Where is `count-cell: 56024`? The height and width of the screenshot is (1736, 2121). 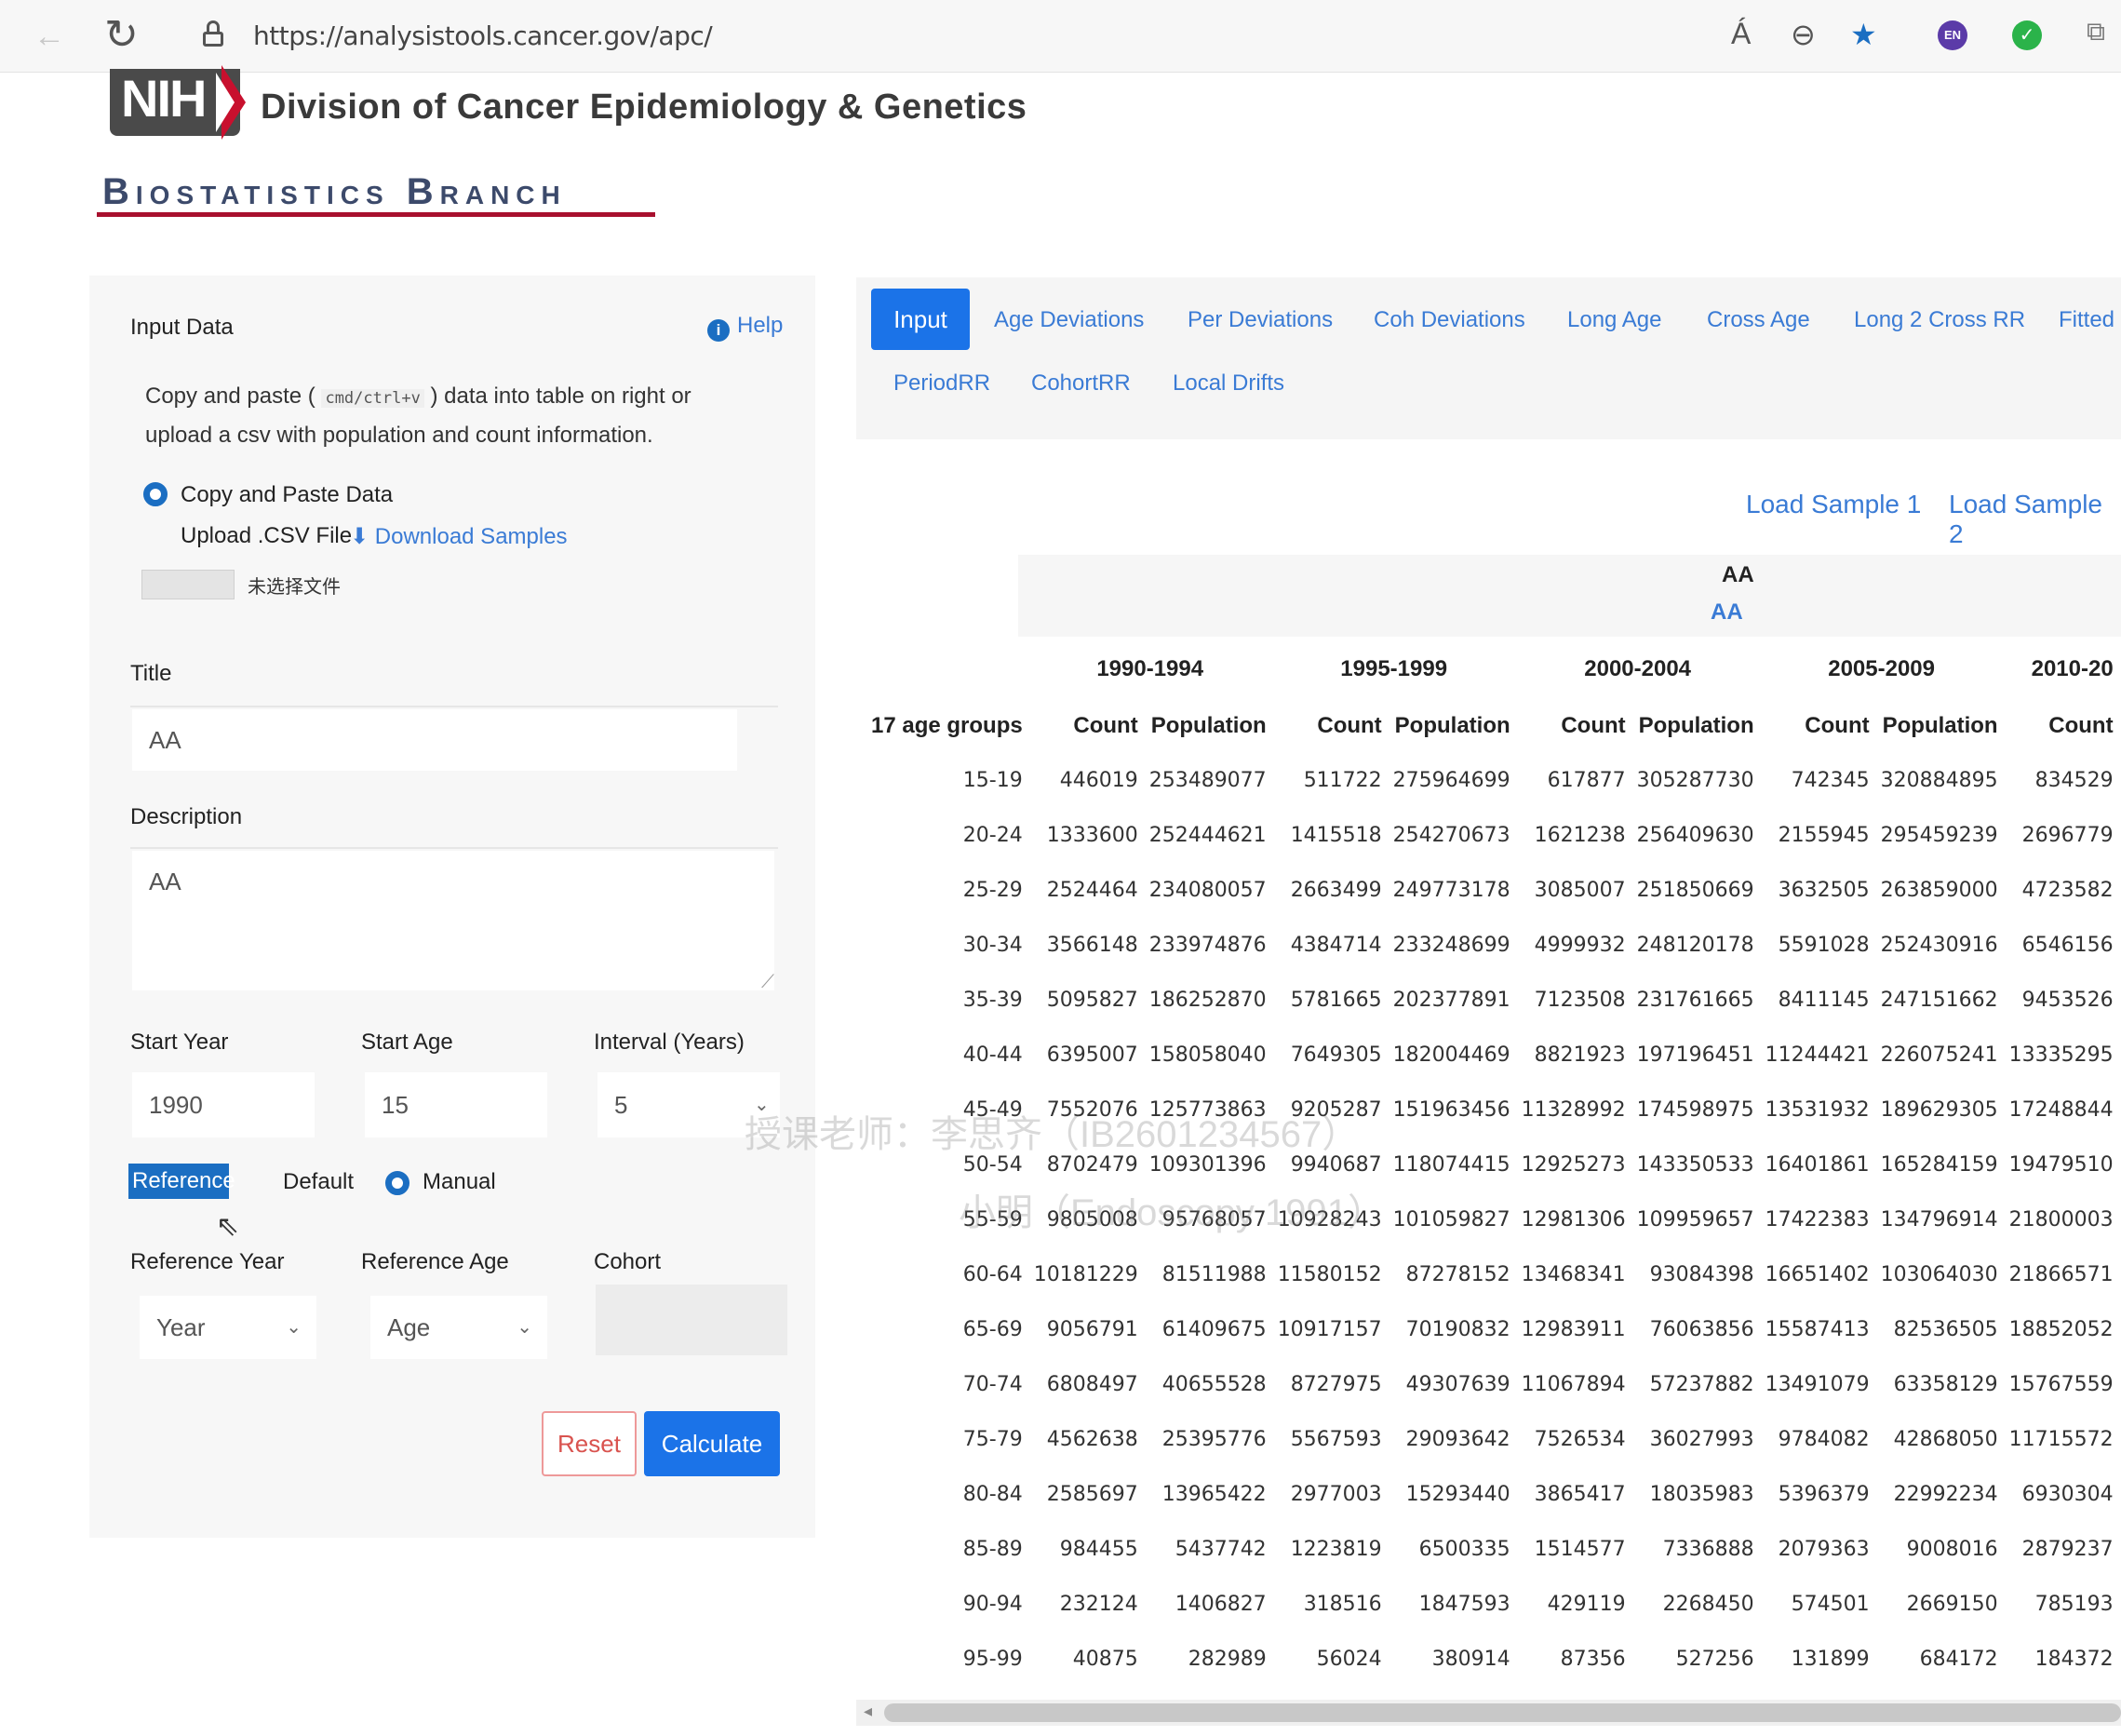
count-cell: 56024 is located at coordinates (1330, 1660).